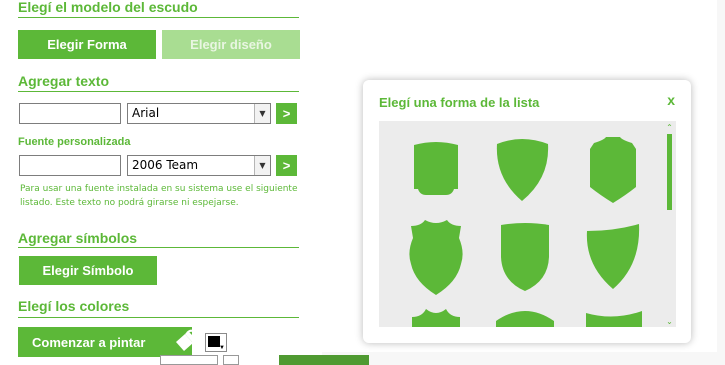 The width and height of the screenshot is (725, 365). I want to click on custom-font-text-input, so click(70, 165).